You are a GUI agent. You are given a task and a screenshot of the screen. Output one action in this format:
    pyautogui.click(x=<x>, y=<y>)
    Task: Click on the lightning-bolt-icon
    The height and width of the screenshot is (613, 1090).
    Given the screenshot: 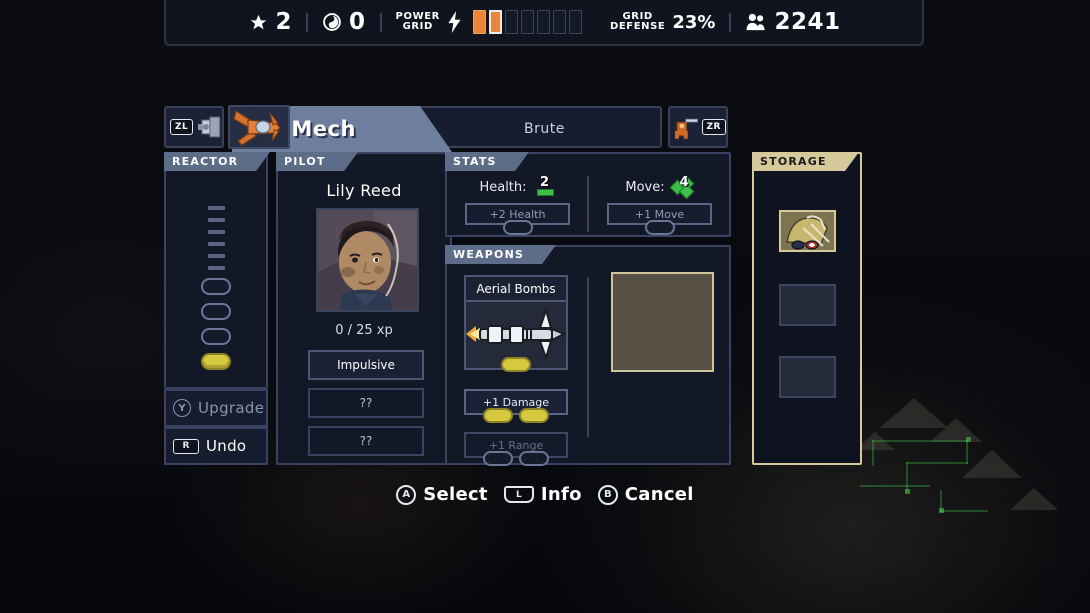 What is the action you would take?
    pyautogui.click(x=454, y=22)
    